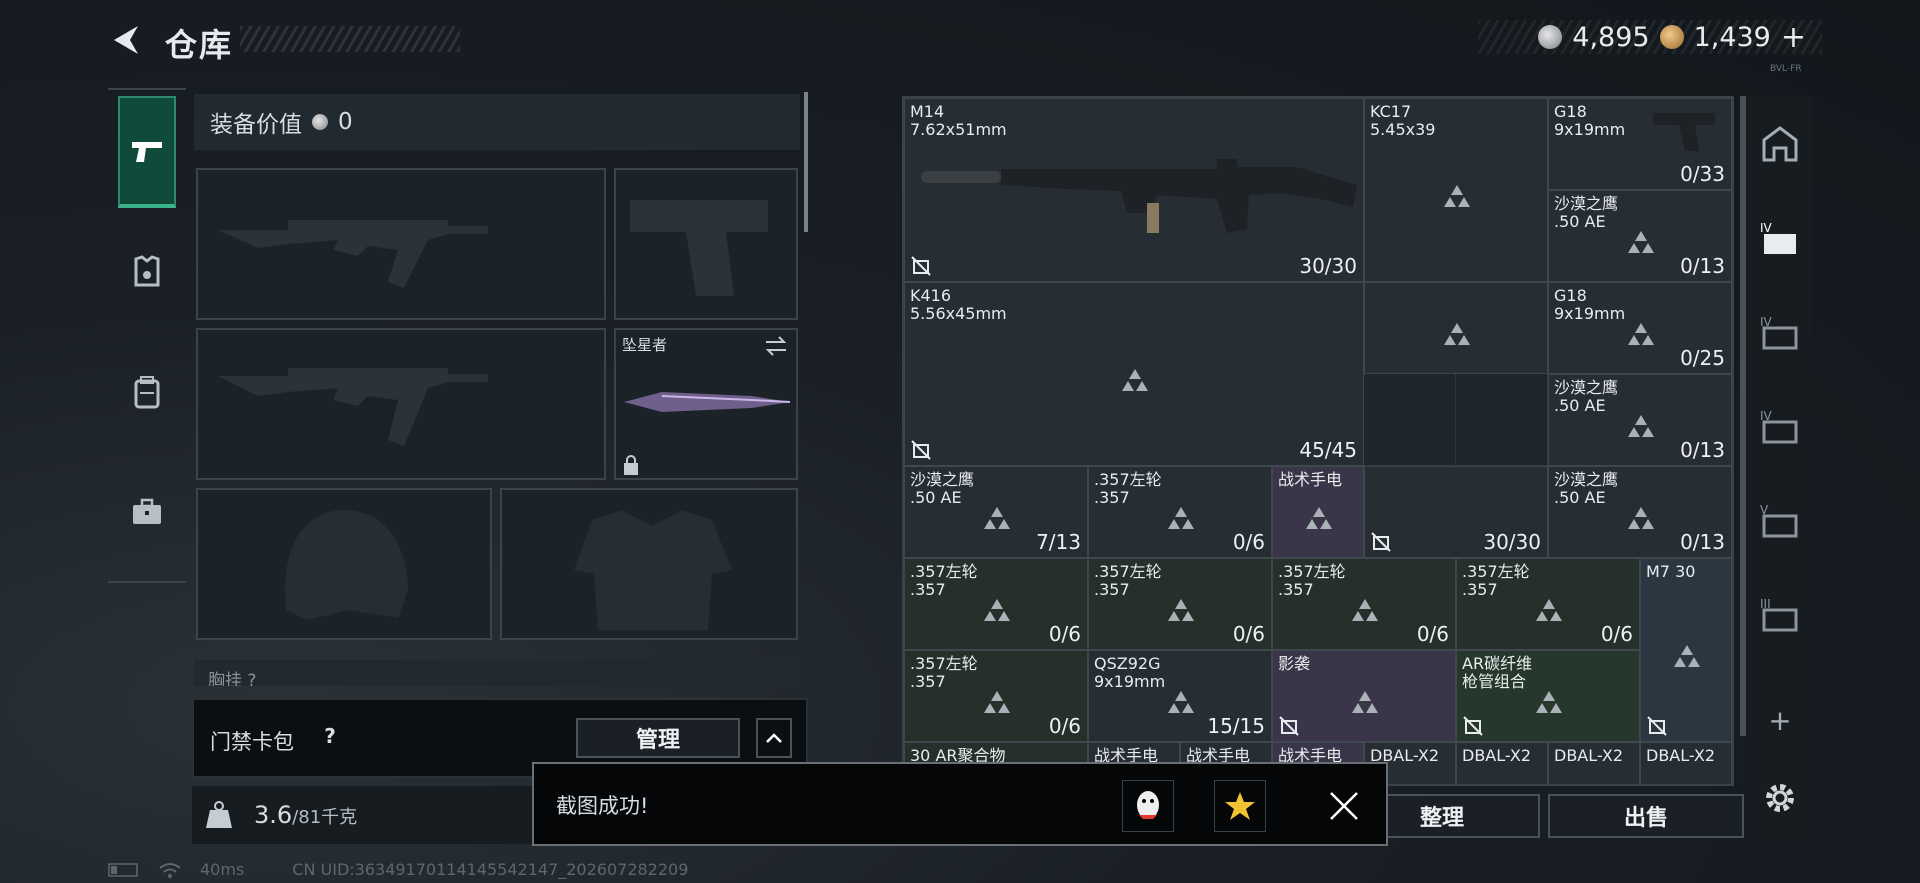 The height and width of the screenshot is (883, 1920). I want to click on m14-rifle-icon, so click(1139, 196).